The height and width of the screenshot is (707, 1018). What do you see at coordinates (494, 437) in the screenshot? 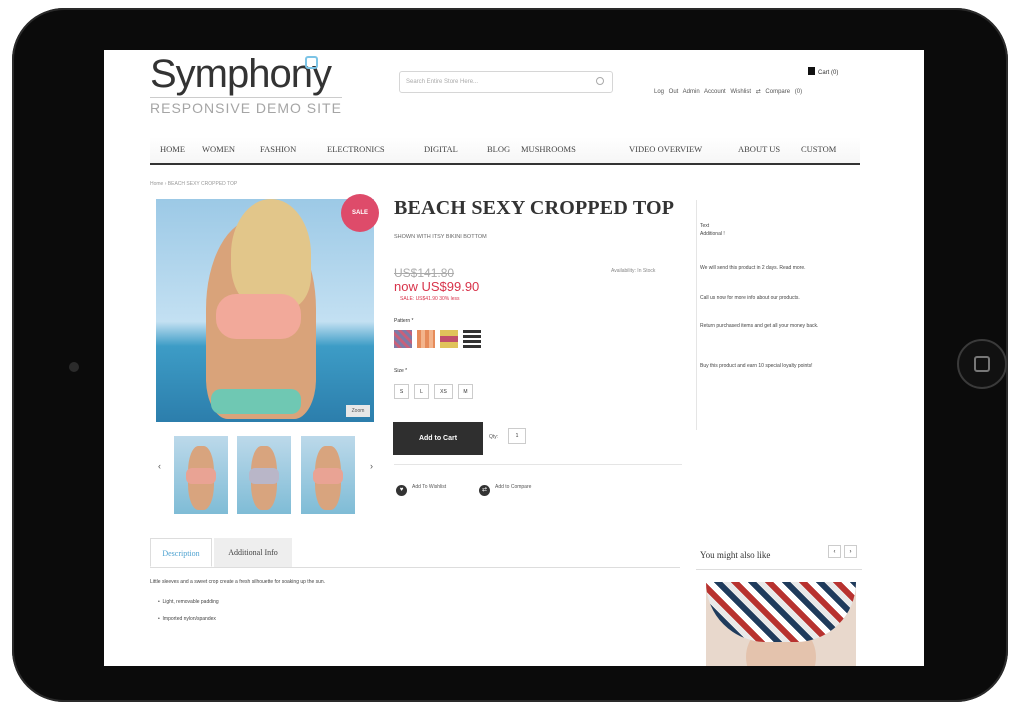
I see `qty-label: Qty:` at bounding box center [494, 437].